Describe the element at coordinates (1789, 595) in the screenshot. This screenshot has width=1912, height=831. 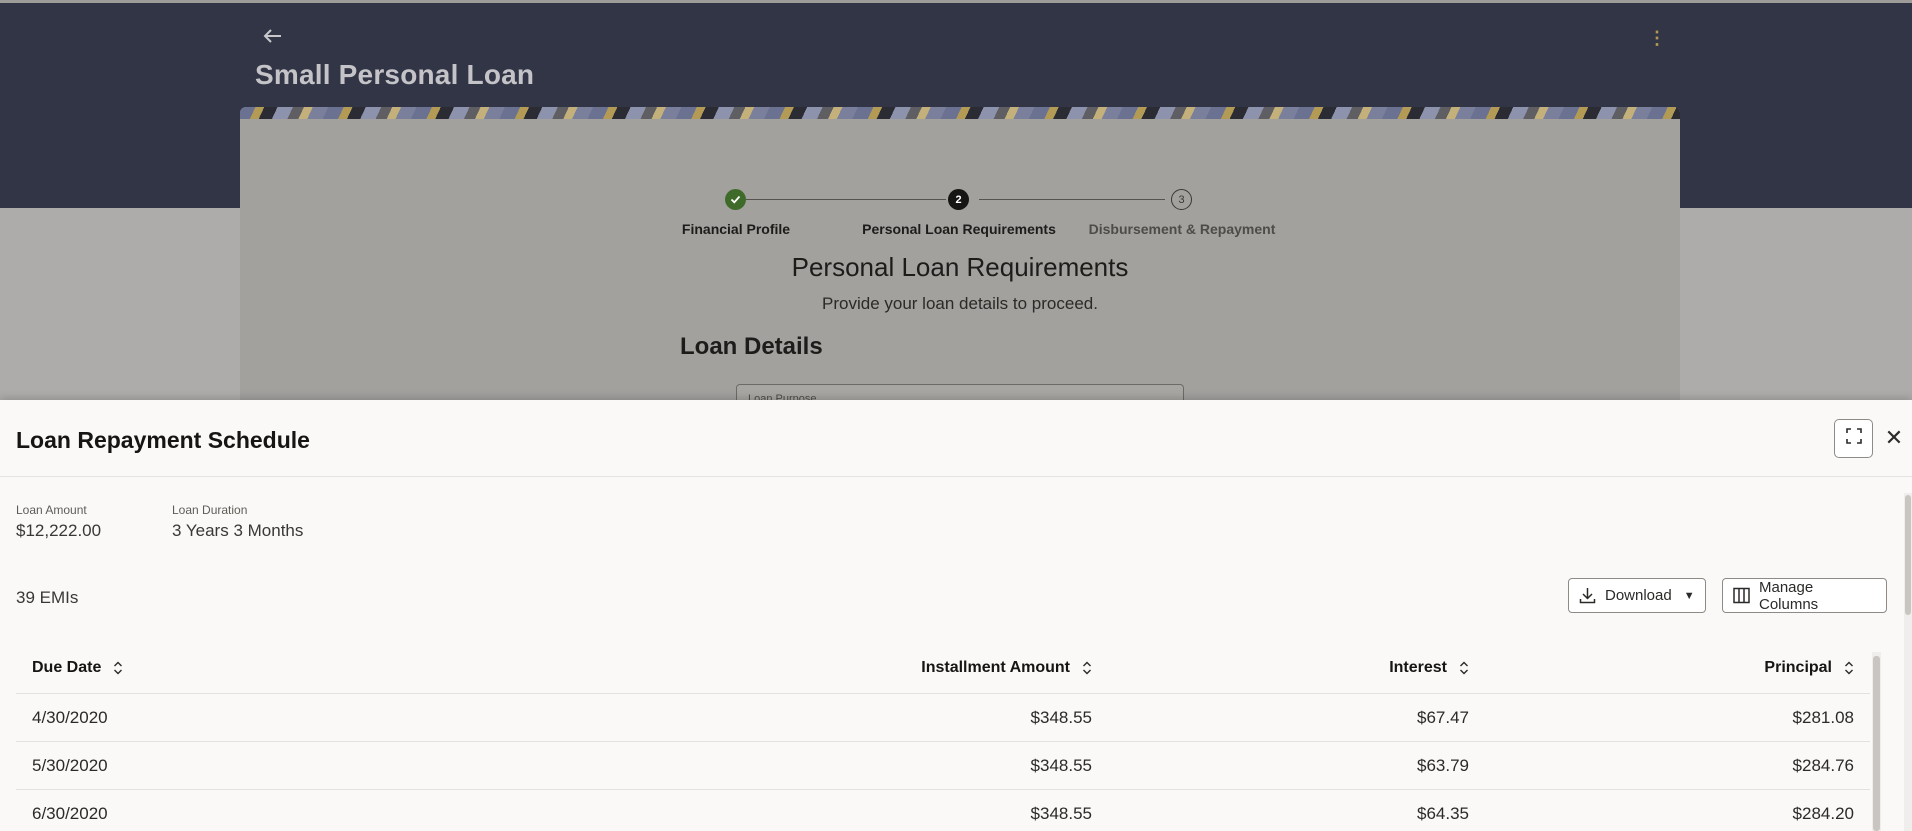
I see `manage-columns-label: Manage Columns` at that location.